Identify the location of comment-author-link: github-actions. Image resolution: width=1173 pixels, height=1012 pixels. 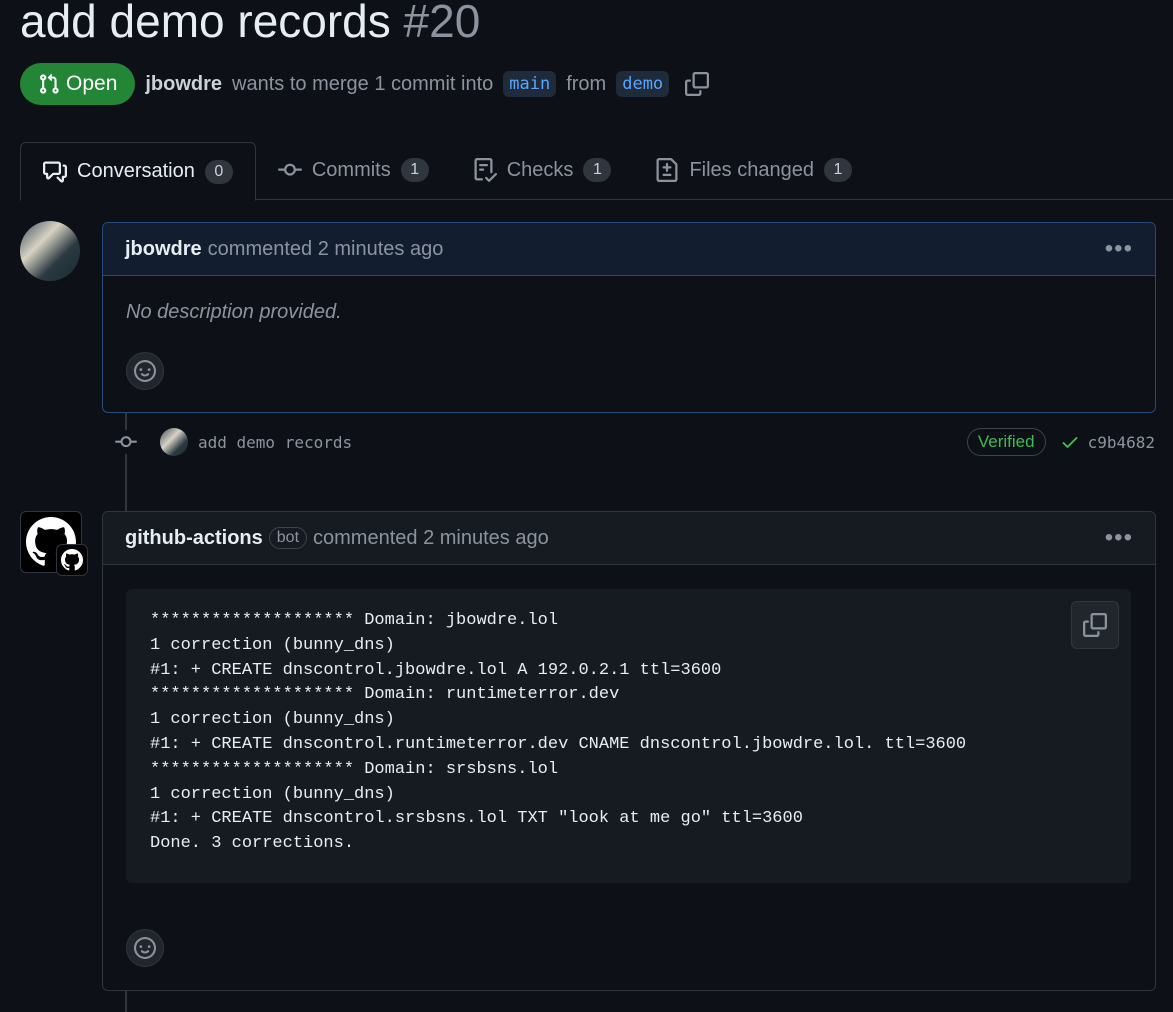
(194, 538).